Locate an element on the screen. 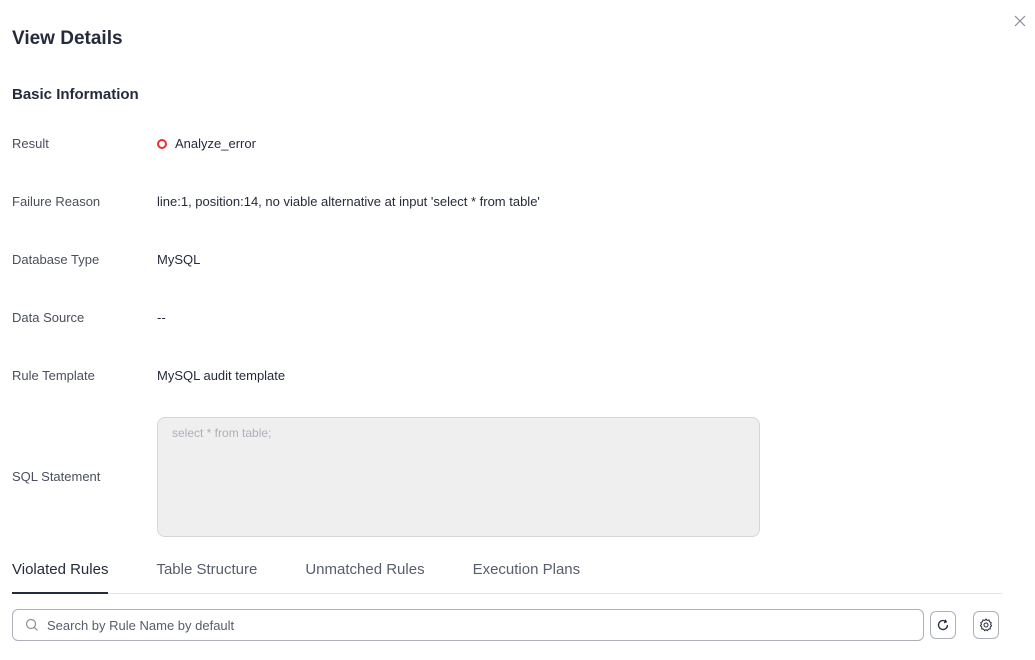 This screenshot has height=660, width=1035. database-type-row: Database Type MySQL is located at coordinates (106, 260).